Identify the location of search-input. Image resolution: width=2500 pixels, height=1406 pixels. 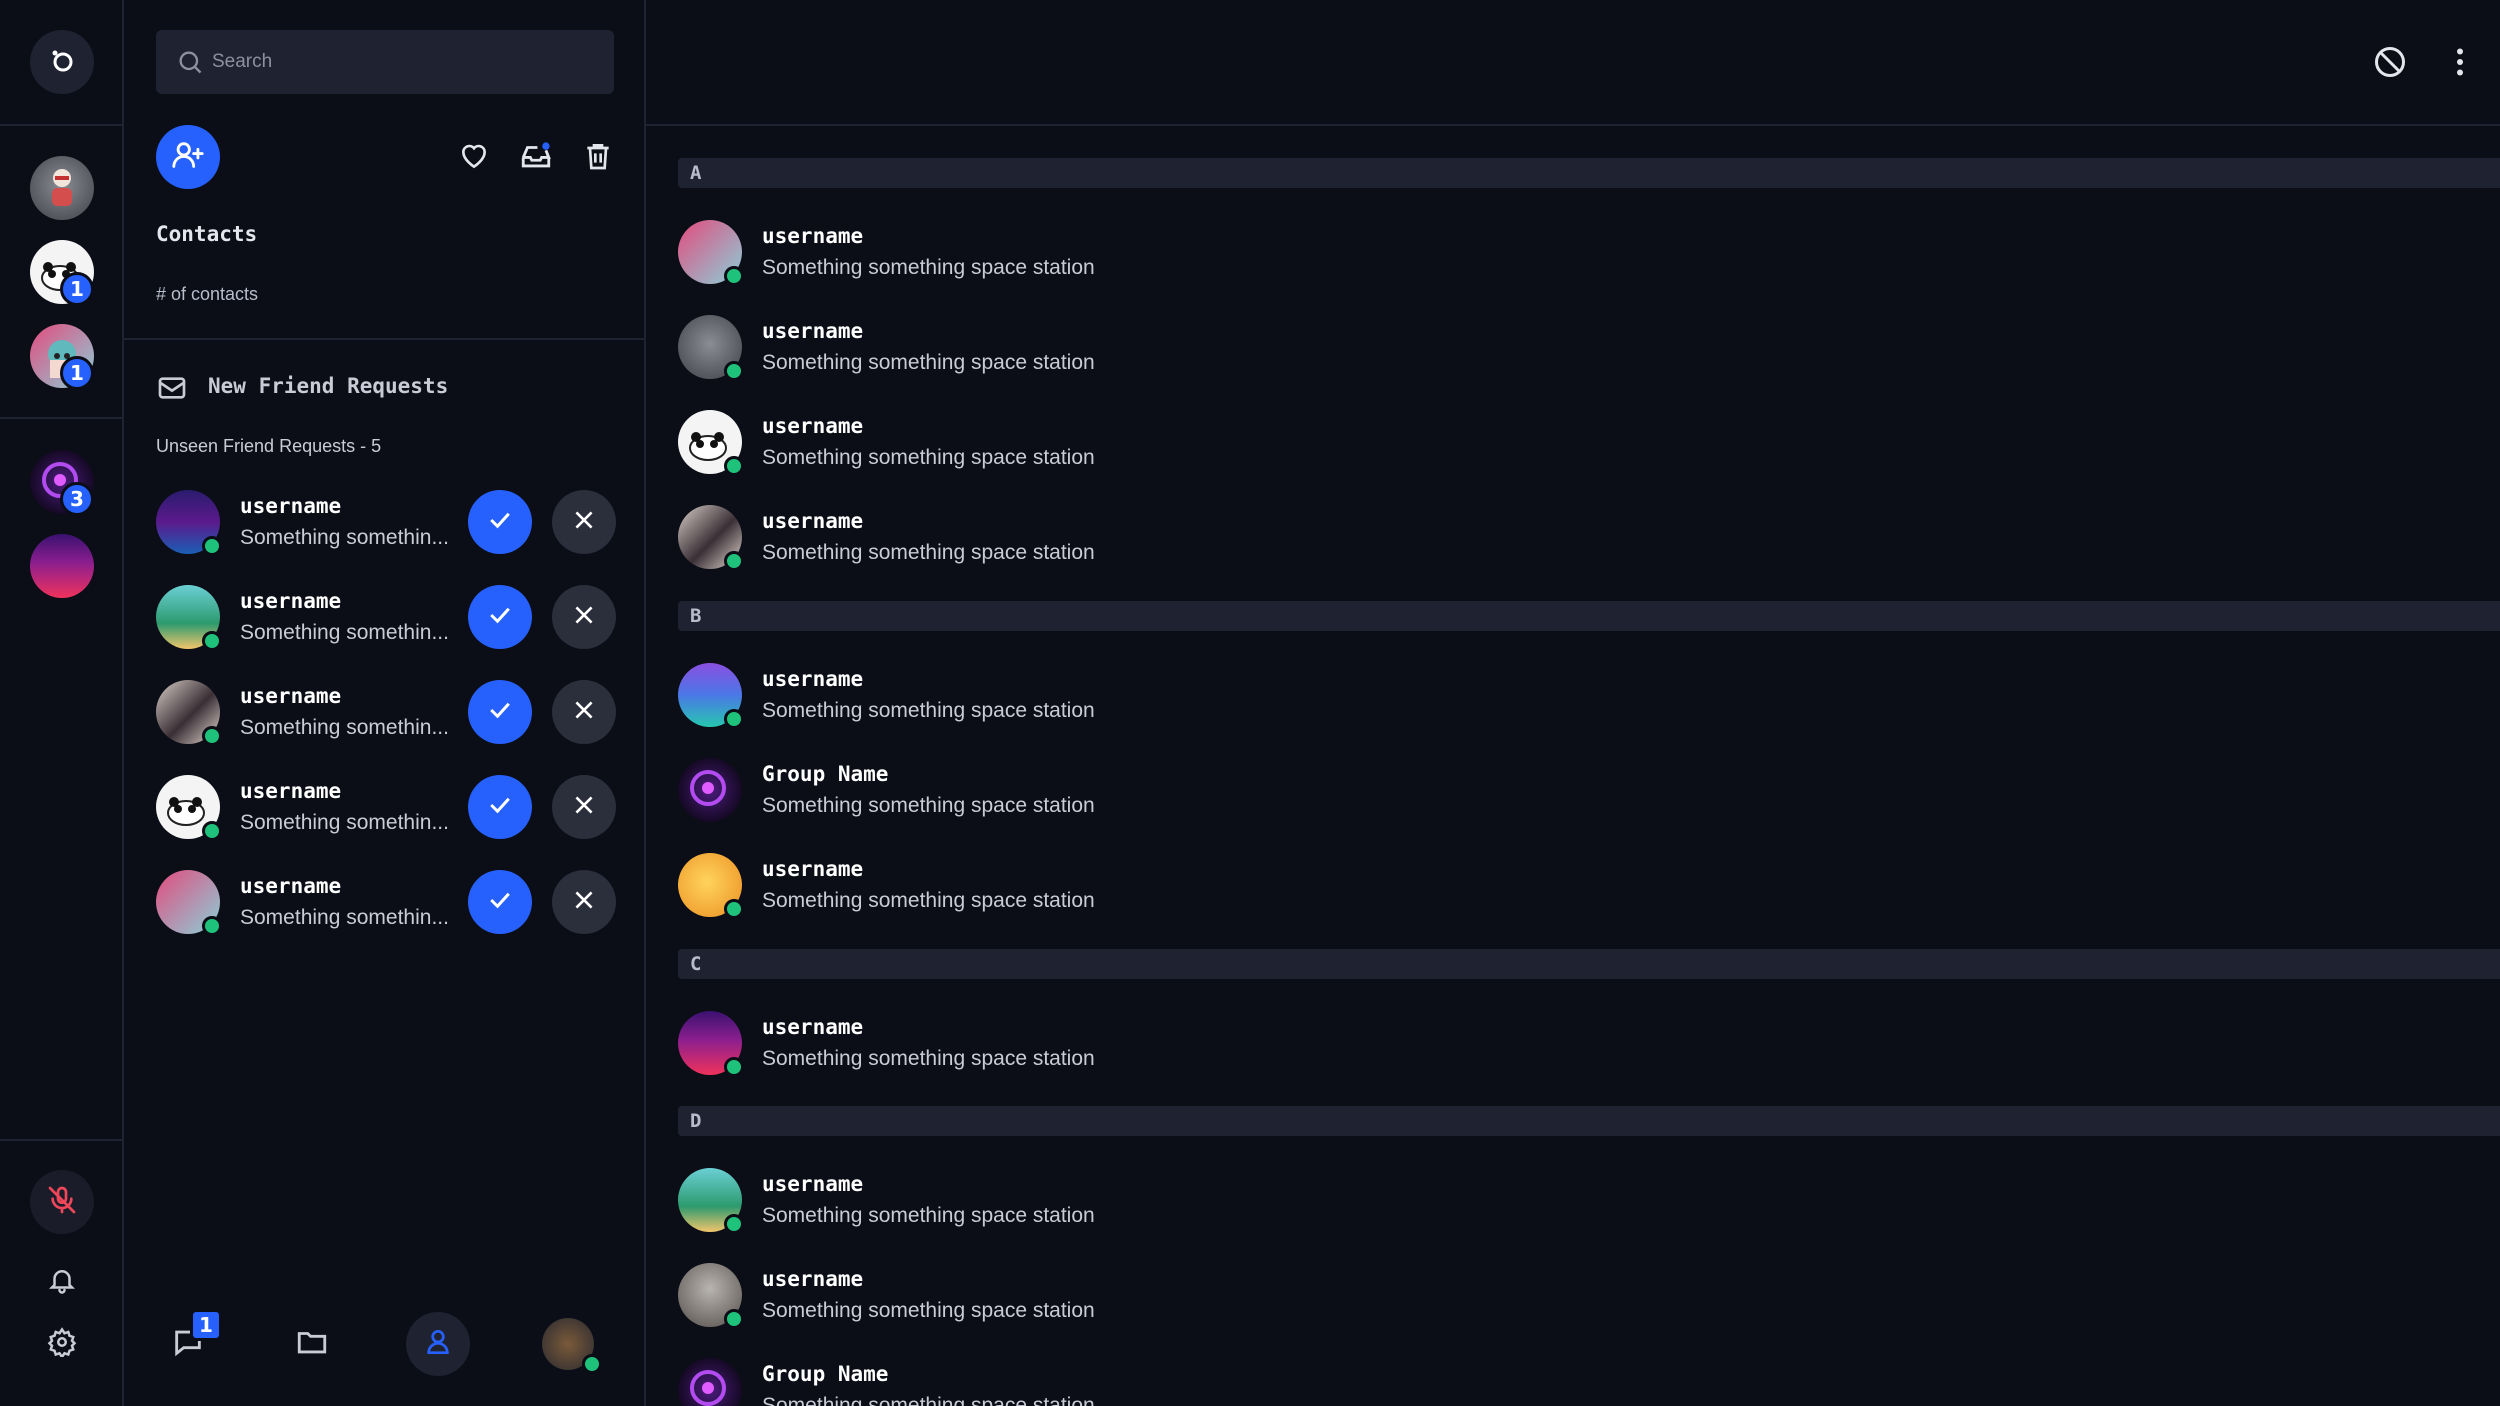
(402, 62).